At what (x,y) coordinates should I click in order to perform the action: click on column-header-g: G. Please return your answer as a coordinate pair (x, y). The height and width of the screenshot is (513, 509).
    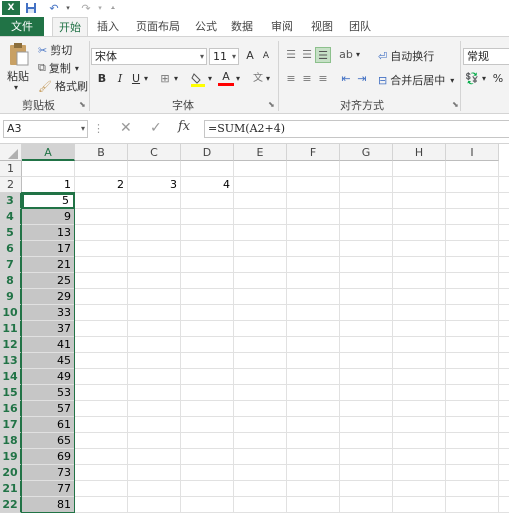
    Looking at the image, I should click on (366, 152).